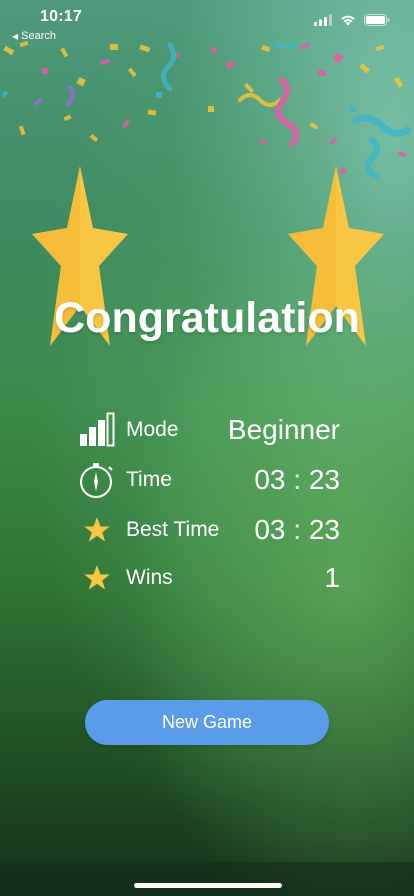 This screenshot has width=414, height=896. What do you see at coordinates (332, 577) in the screenshot?
I see `stat-value-wins: 1` at bounding box center [332, 577].